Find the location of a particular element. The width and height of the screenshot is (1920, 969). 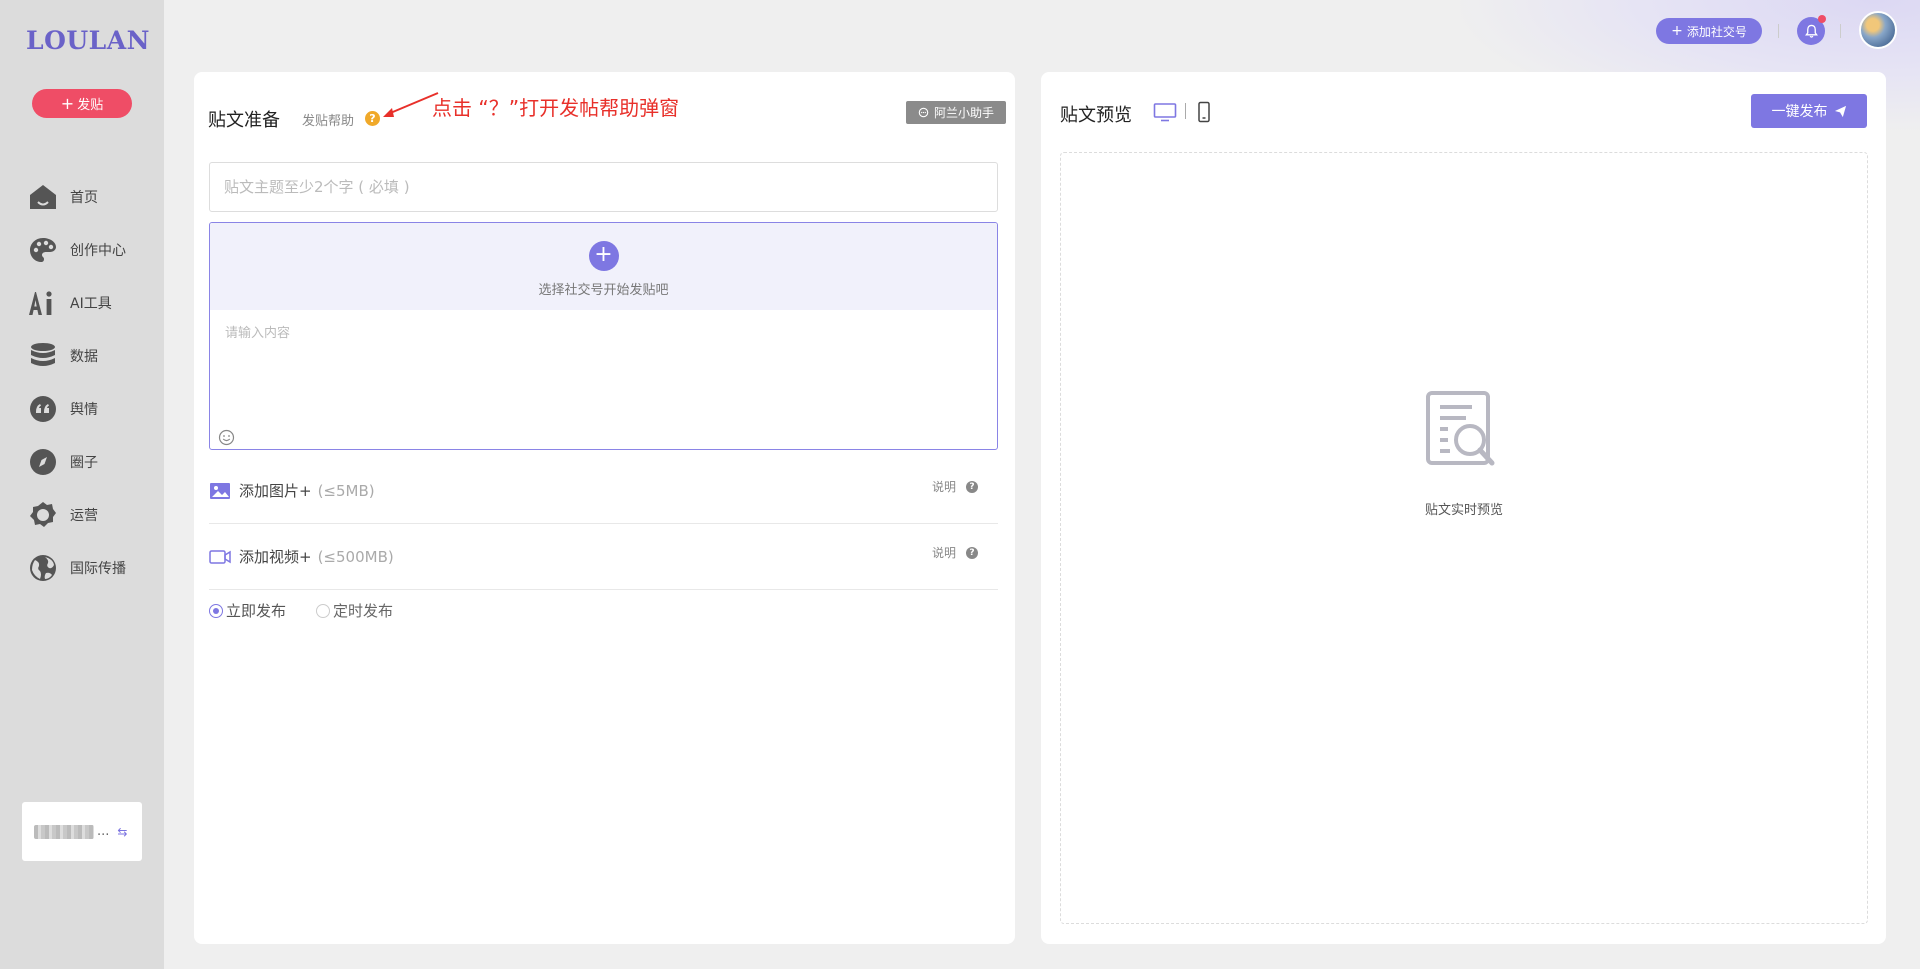

select-account-area: + 选择社交号开始发贴吧 is located at coordinates (603, 266).